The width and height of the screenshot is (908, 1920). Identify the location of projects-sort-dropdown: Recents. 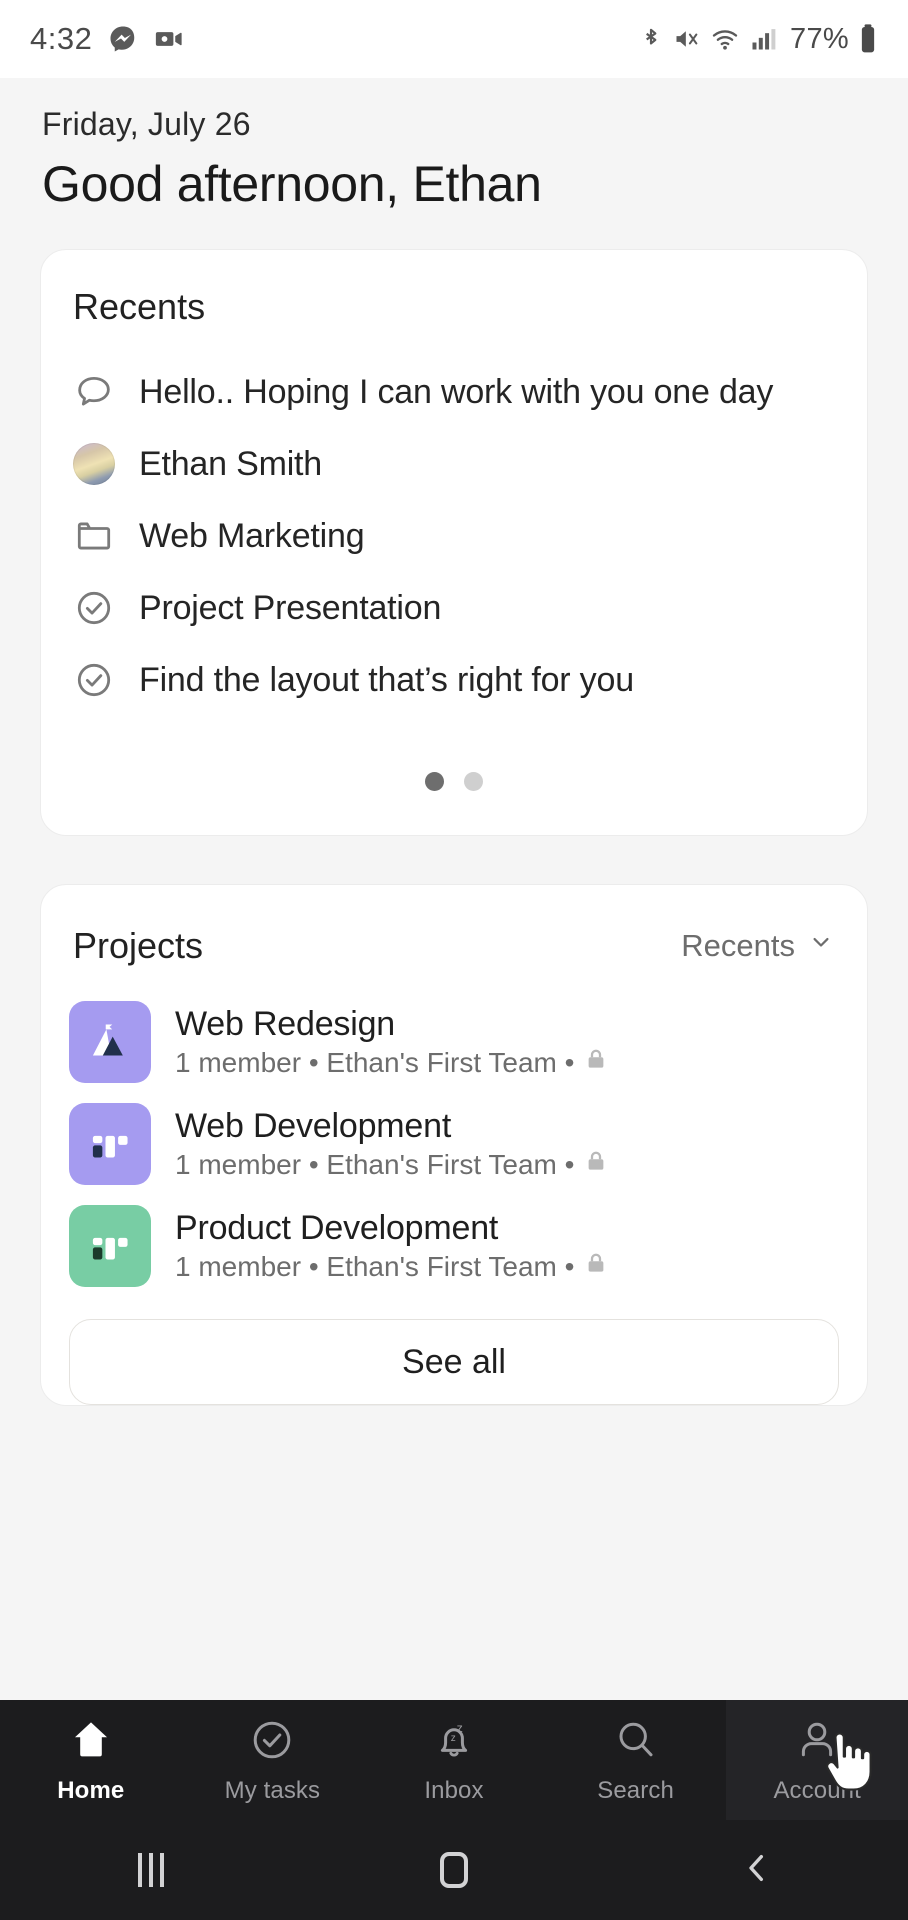
(758, 946).